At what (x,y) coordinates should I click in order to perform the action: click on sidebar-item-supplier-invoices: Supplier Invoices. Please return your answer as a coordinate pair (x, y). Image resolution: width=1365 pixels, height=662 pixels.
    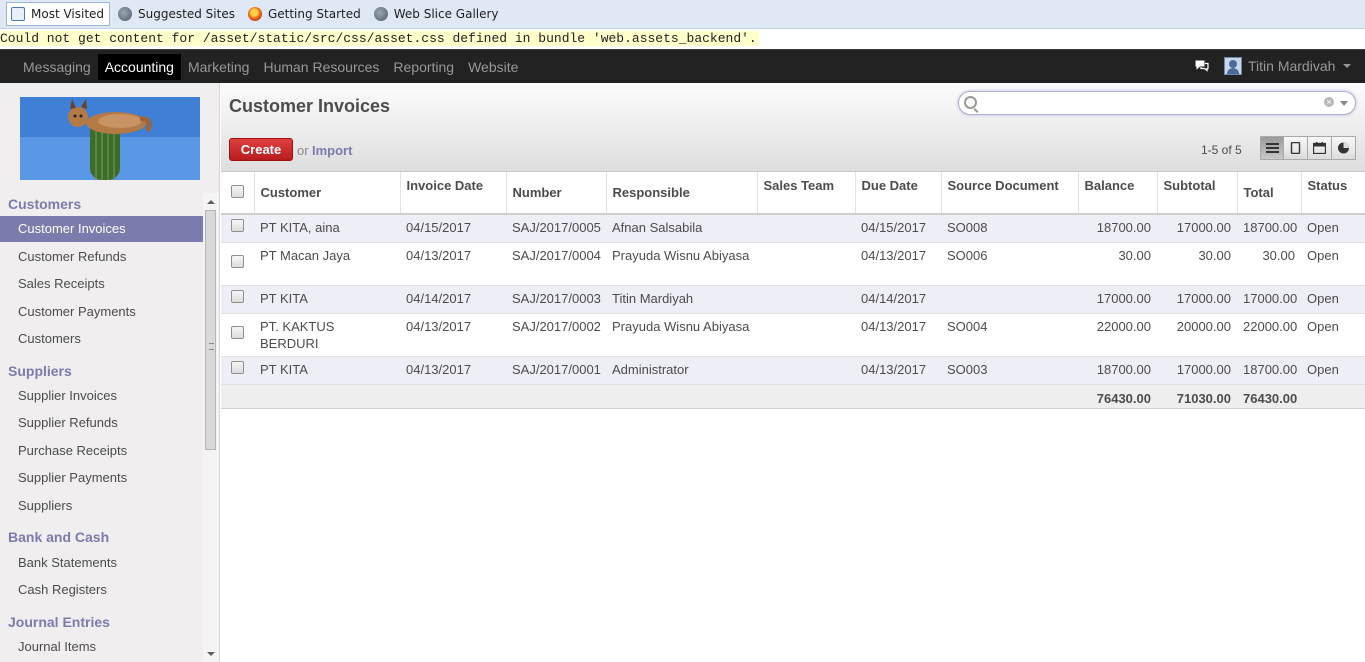
    Looking at the image, I should click on (101, 396).